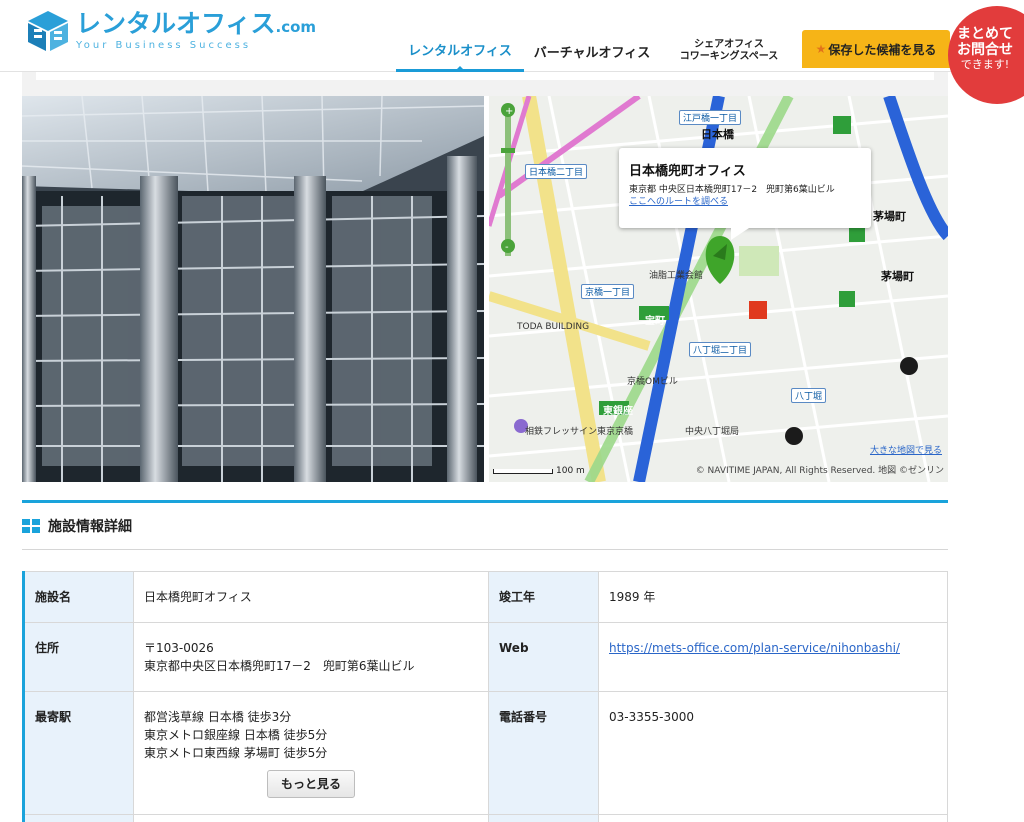 This screenshot has width=1024, height=822. I want to click on saved-candidates-button: ★ 保存した候補を見る, so click(876, 49).